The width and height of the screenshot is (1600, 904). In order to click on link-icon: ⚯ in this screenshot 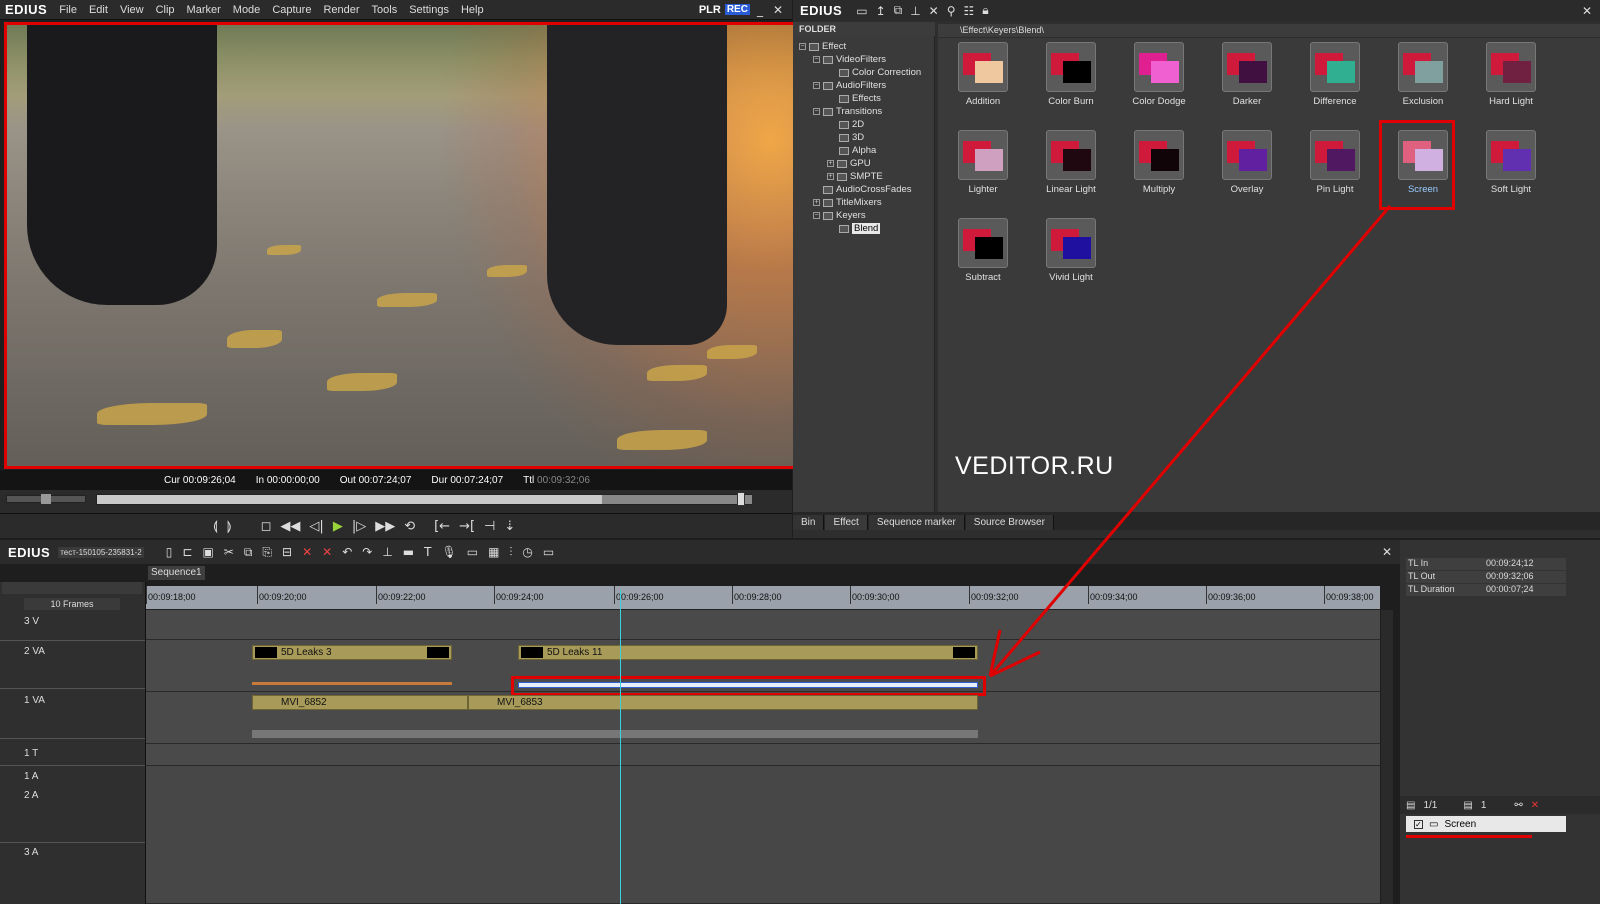, I will do `click(1518, 805)`.